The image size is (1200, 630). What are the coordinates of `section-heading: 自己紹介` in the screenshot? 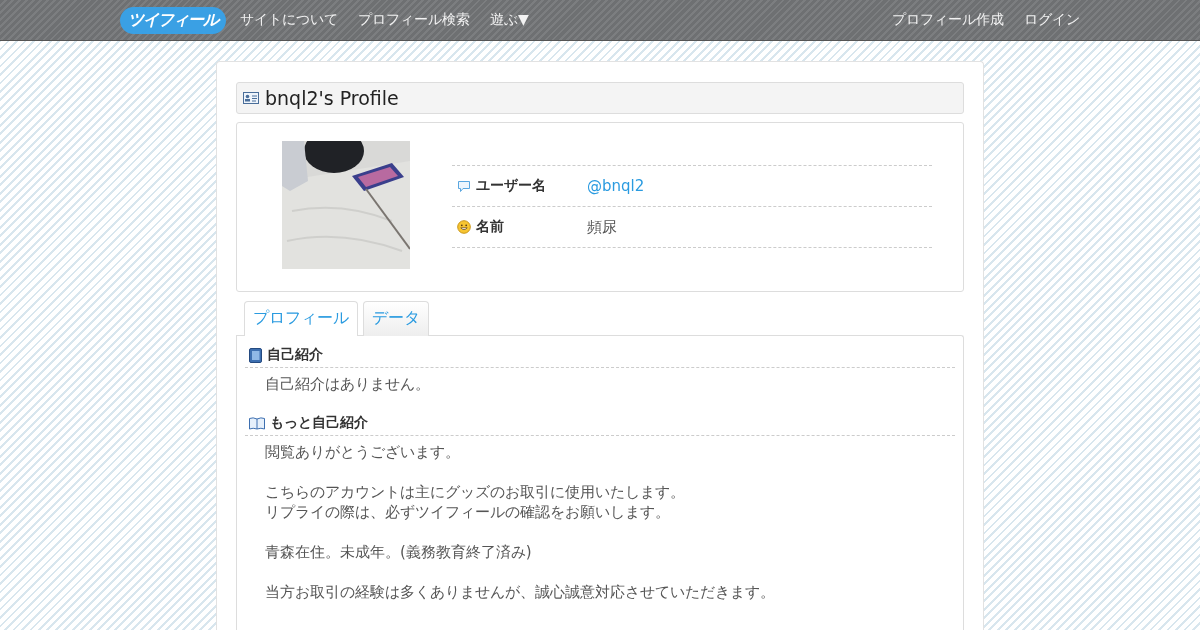 It's located at (295, 355).